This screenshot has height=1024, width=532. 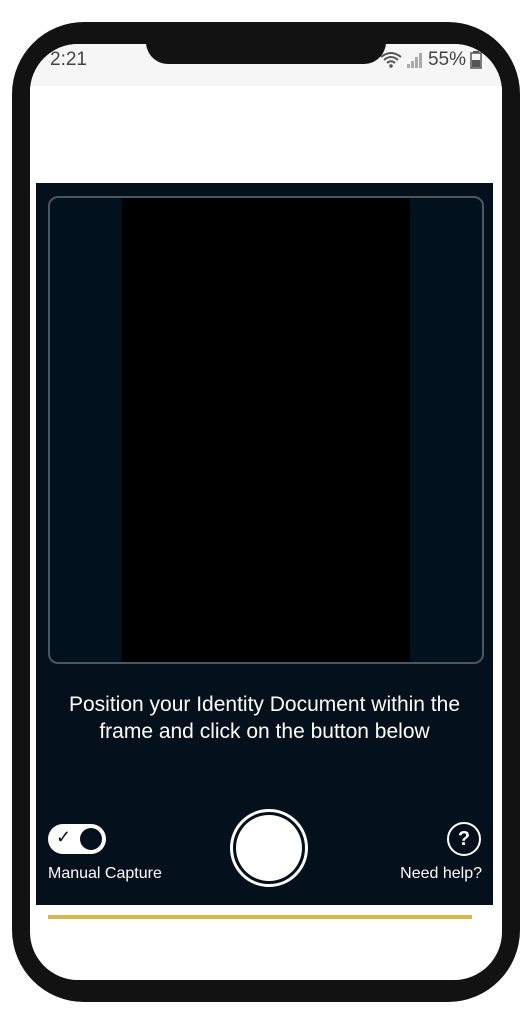 What do you see at coordinates (105, 873) in the screenshot?
I see `manual-capture-label: Manual Capture` at bounding box center [105, 873].